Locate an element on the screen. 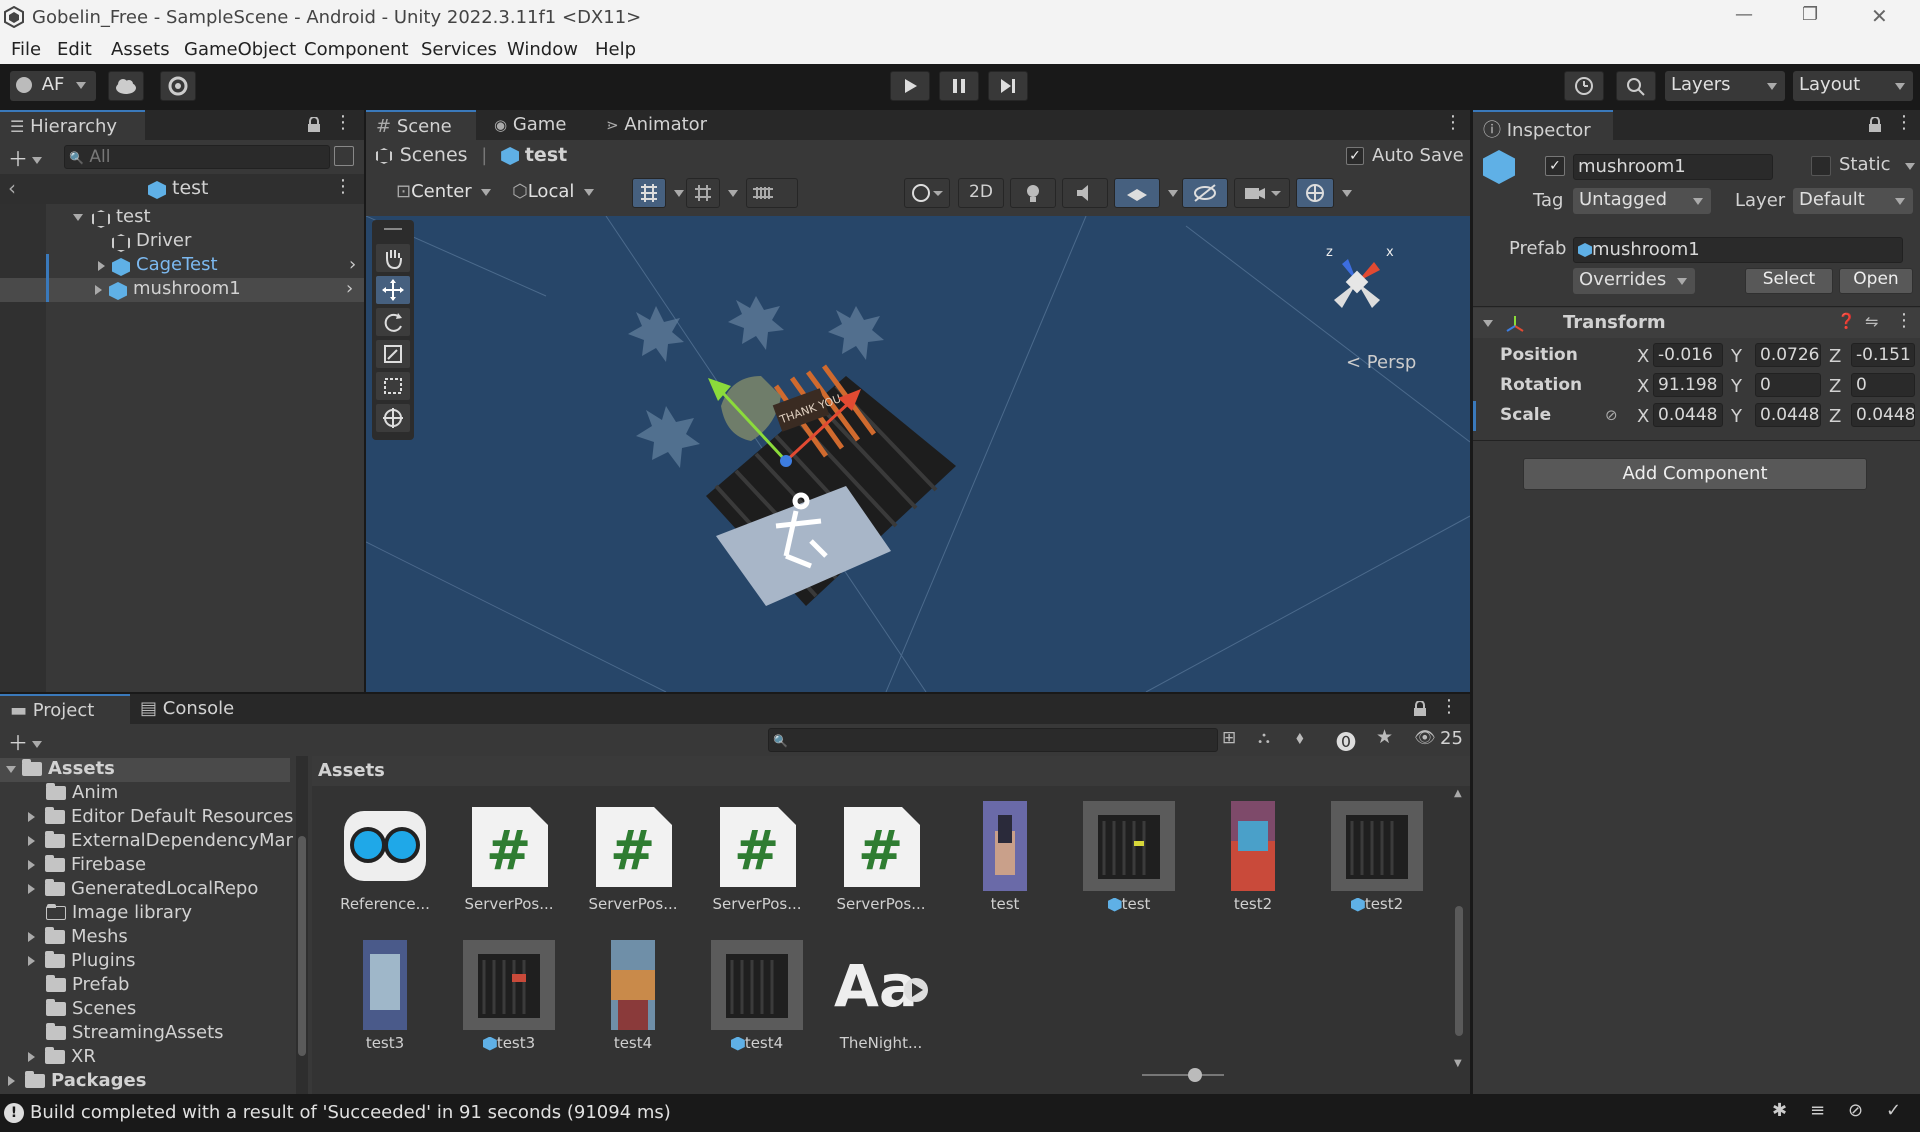 The height and width of the screenshot is (1132, 1920). layout-dropdown: Layout is located at coordinates (1853, 86).